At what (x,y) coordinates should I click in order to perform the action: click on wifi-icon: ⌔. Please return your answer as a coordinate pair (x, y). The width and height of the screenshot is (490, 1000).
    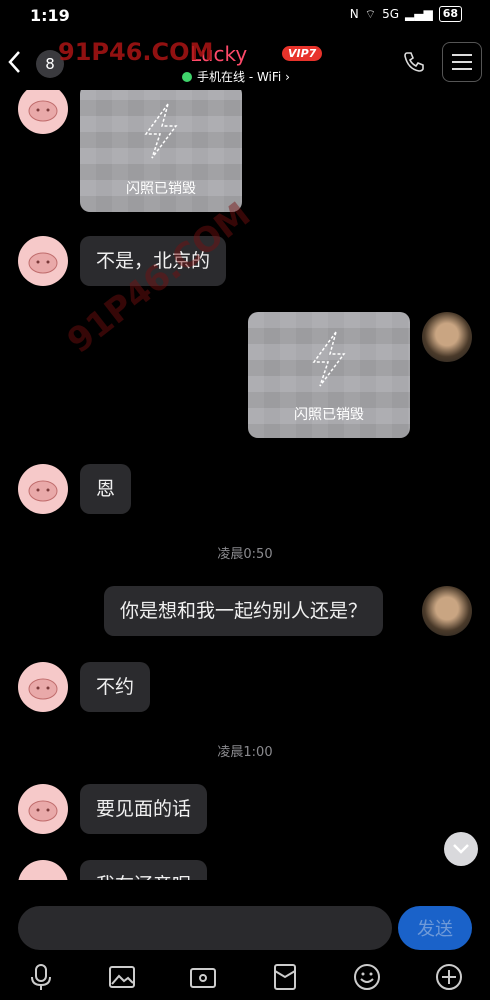
    Looking at the image, I should click on (370, 13).